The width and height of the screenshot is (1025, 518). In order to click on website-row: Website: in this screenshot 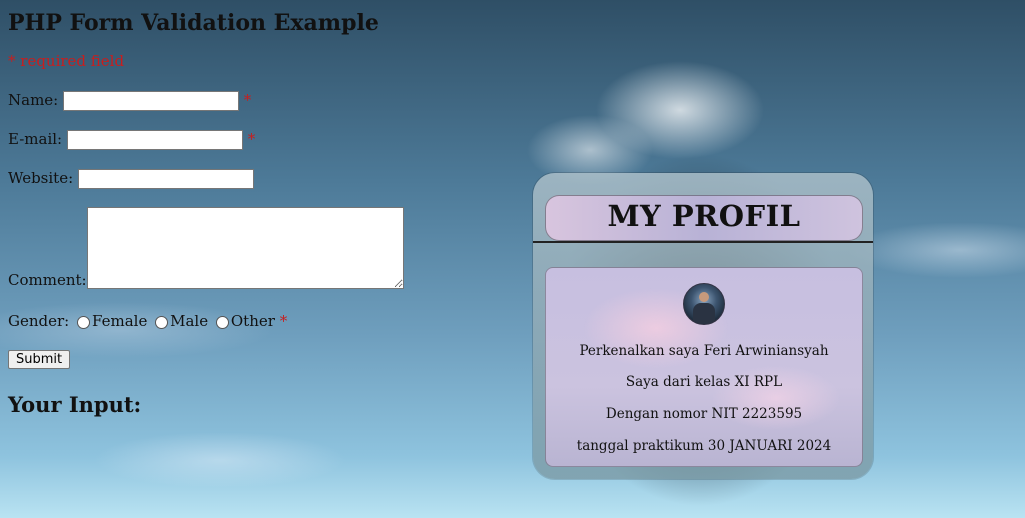, I will do `click(131, 179)`.